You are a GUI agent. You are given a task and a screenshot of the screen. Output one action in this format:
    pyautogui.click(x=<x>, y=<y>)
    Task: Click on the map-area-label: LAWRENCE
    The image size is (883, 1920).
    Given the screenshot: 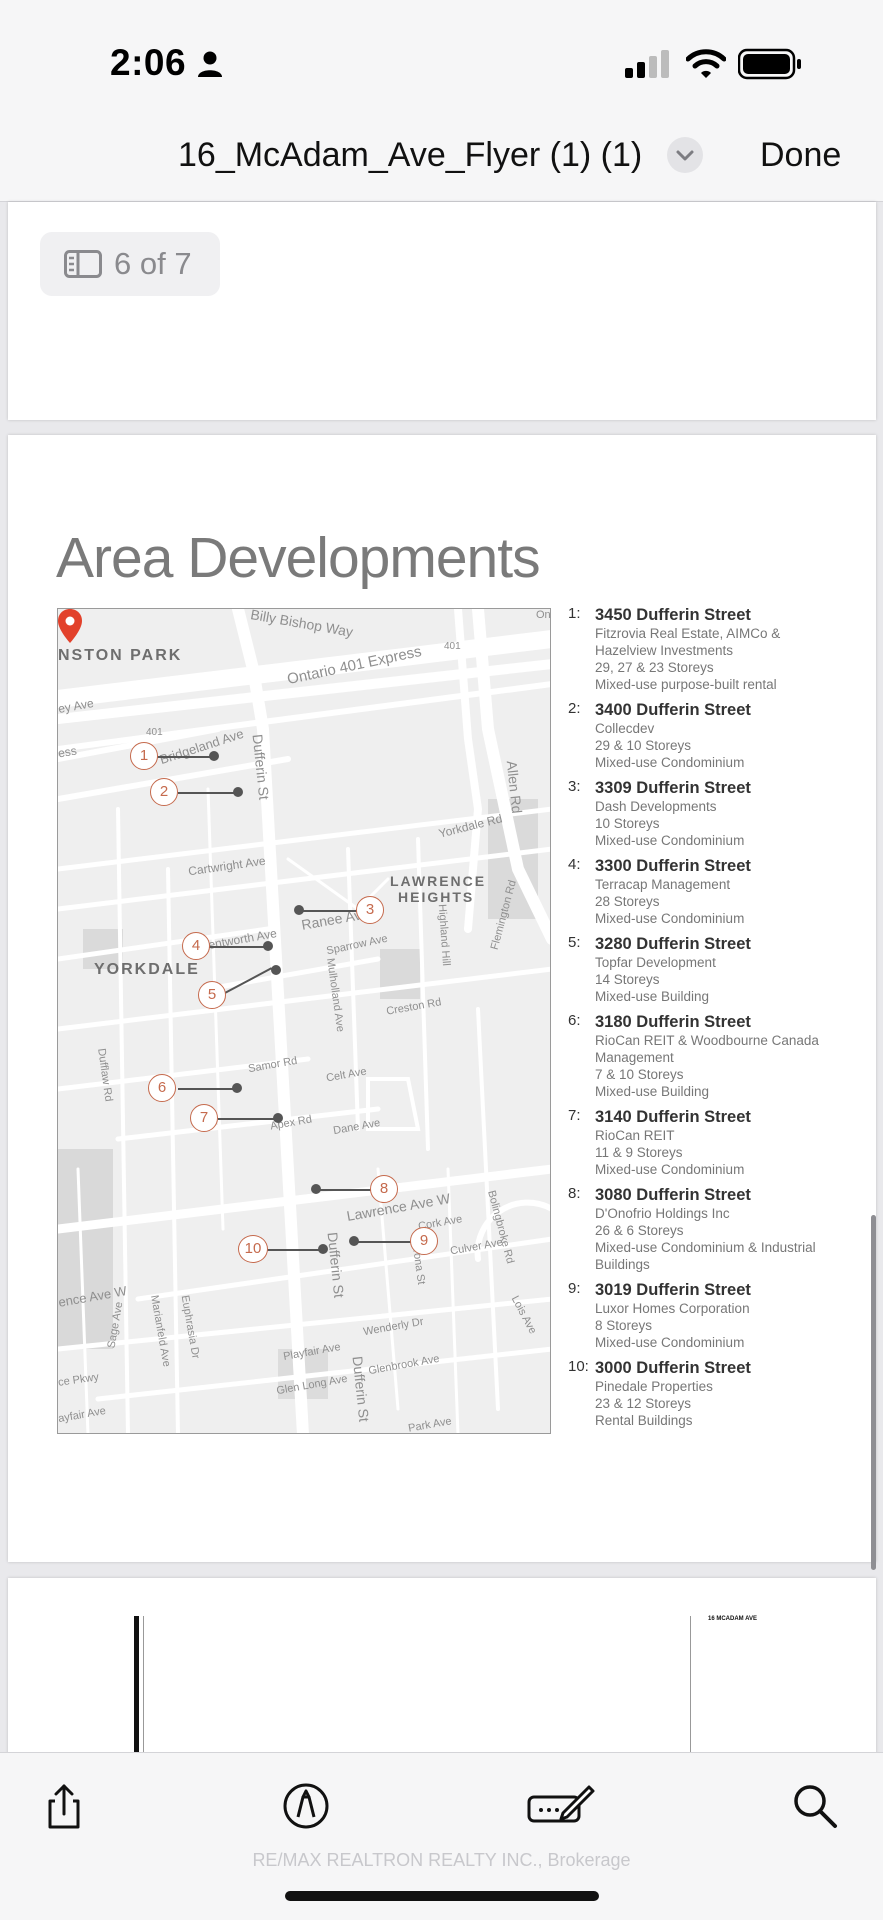 What is the action you would take?
    pyautogui.click(x=438, y=881)
    